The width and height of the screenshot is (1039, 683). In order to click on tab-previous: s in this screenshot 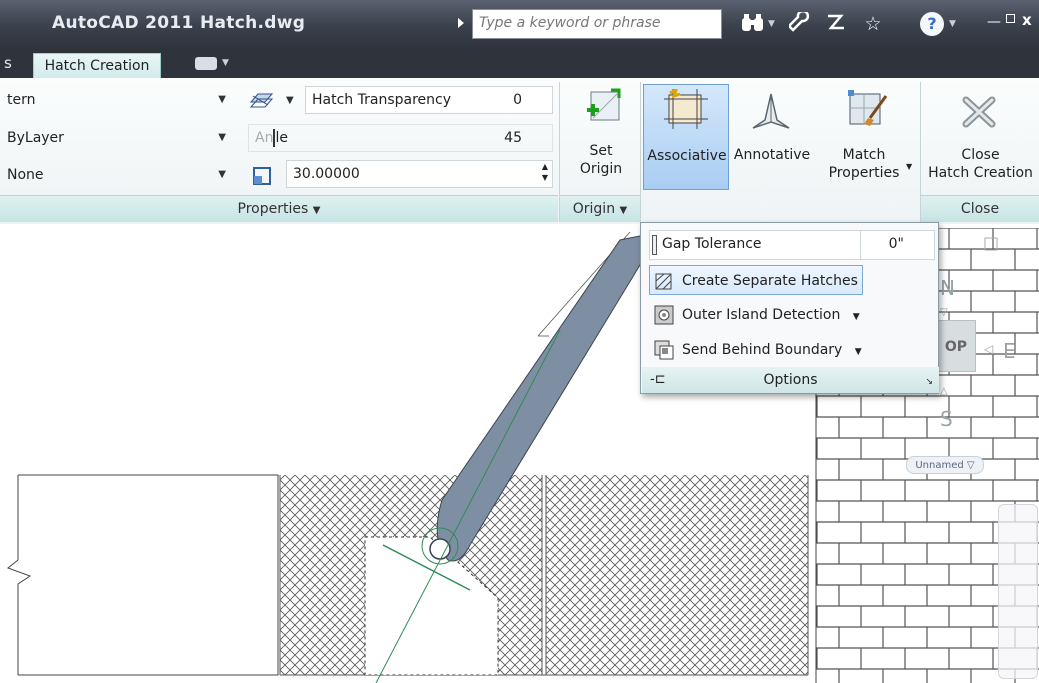, I will do `click(8, 63)`.